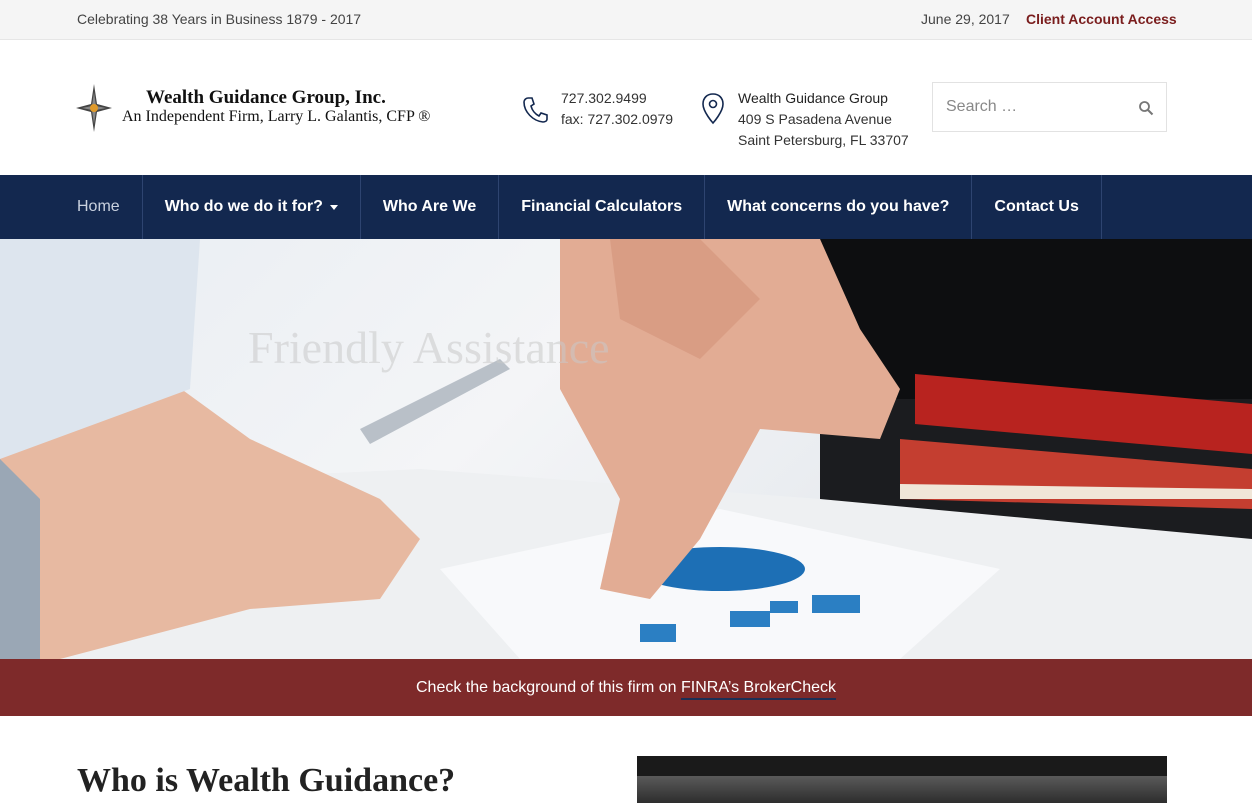  Describe the element at coordinates (243, 206) in the screenshot. I see `nav-item-label: Who do we do it for?` at that location.